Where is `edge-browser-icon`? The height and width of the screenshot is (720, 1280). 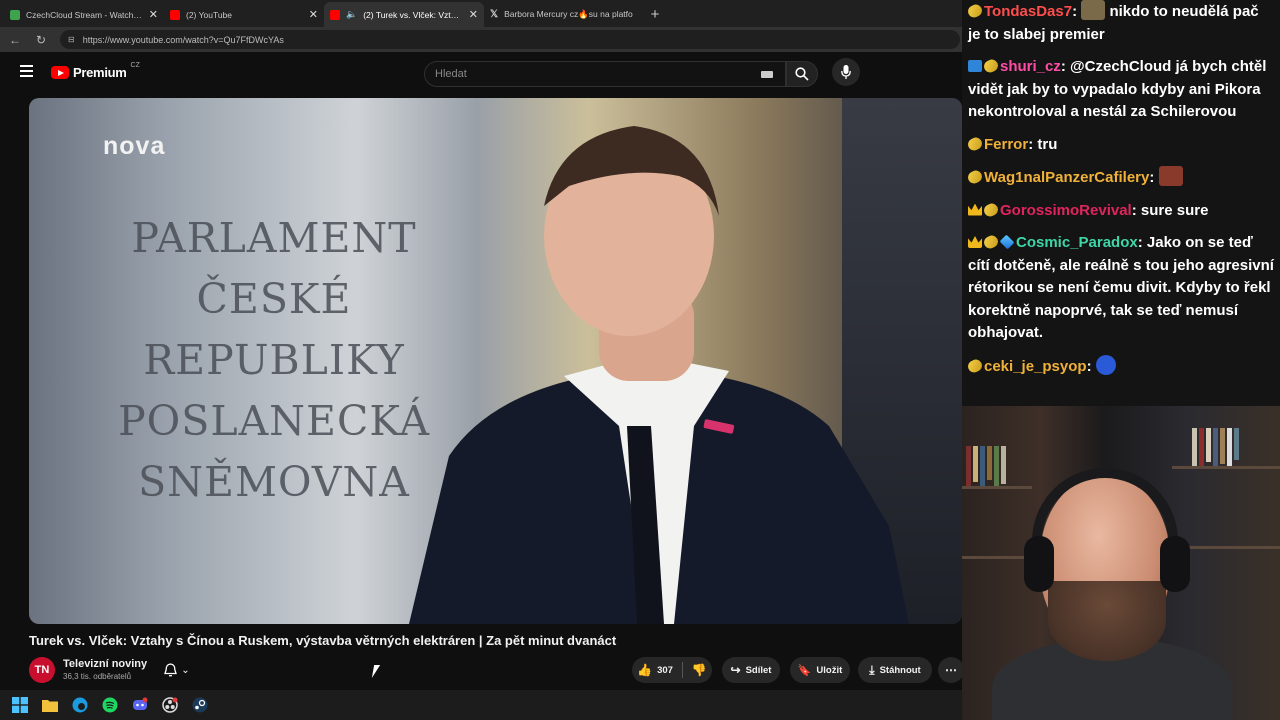
edge-browser-icon is located at coordinates (80, 705).